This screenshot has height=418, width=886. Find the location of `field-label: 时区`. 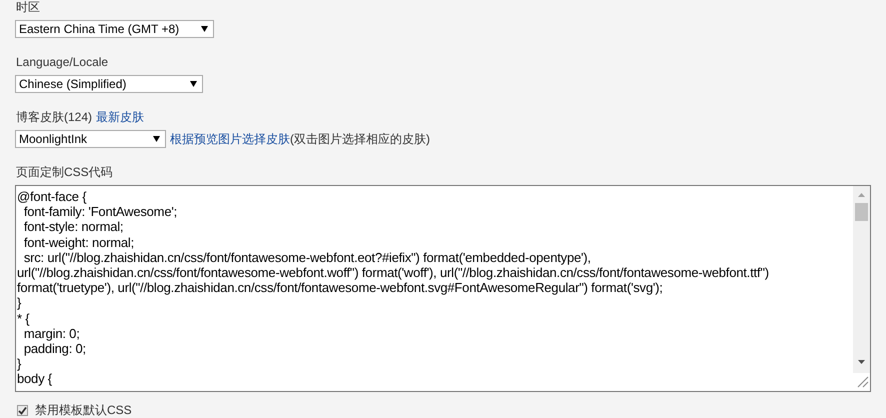

field-label: 时区 is located at coordinates (28, 8).